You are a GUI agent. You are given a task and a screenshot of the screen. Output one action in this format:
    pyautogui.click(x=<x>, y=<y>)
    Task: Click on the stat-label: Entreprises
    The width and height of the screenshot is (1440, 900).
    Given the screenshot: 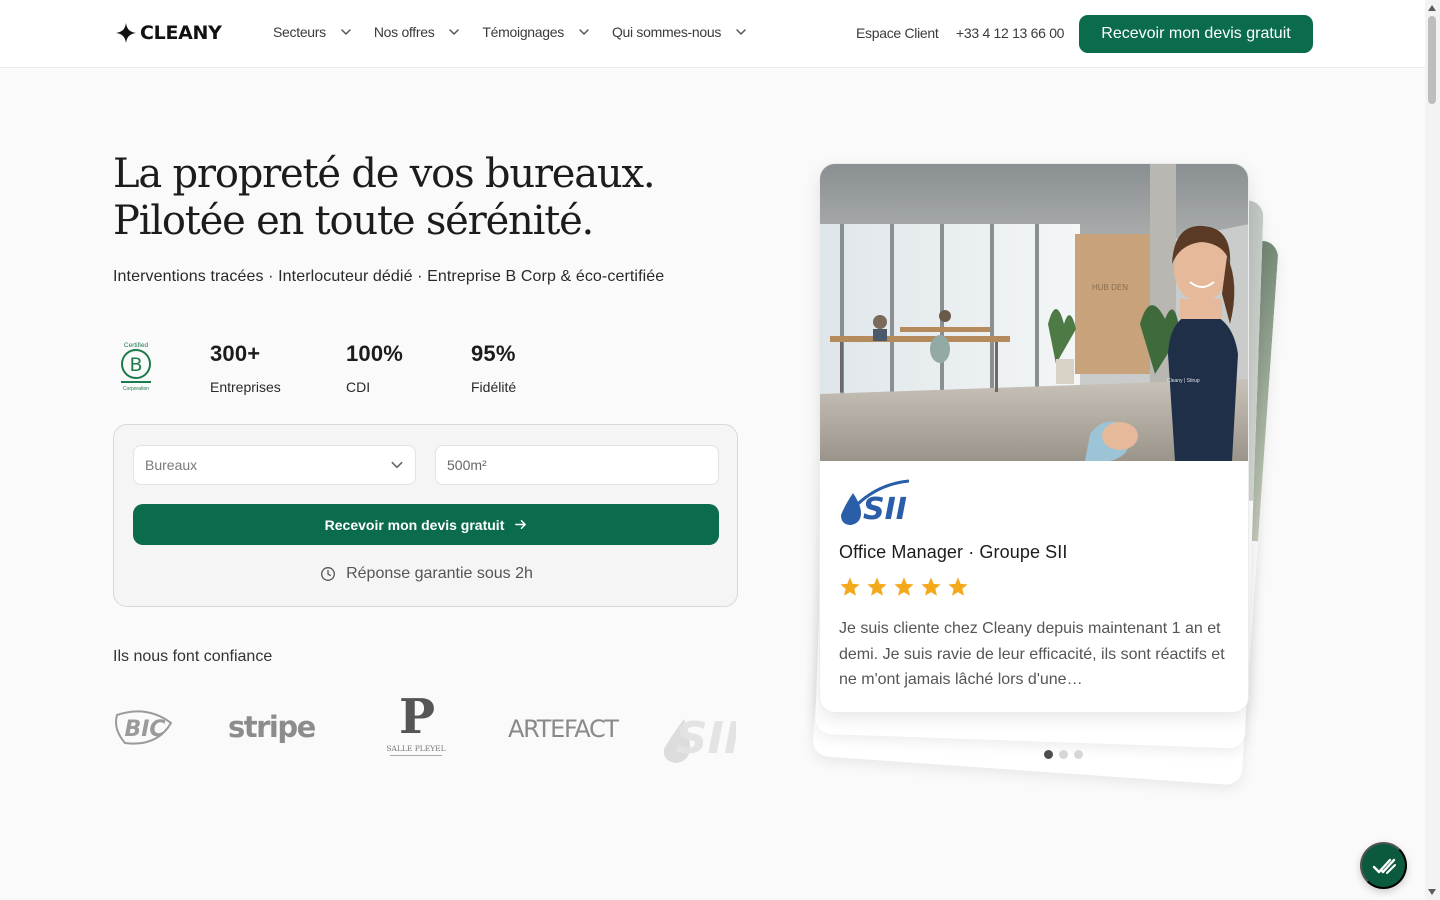 What is the action you would take?
    pyautogui.click(x=245, y=387)
    